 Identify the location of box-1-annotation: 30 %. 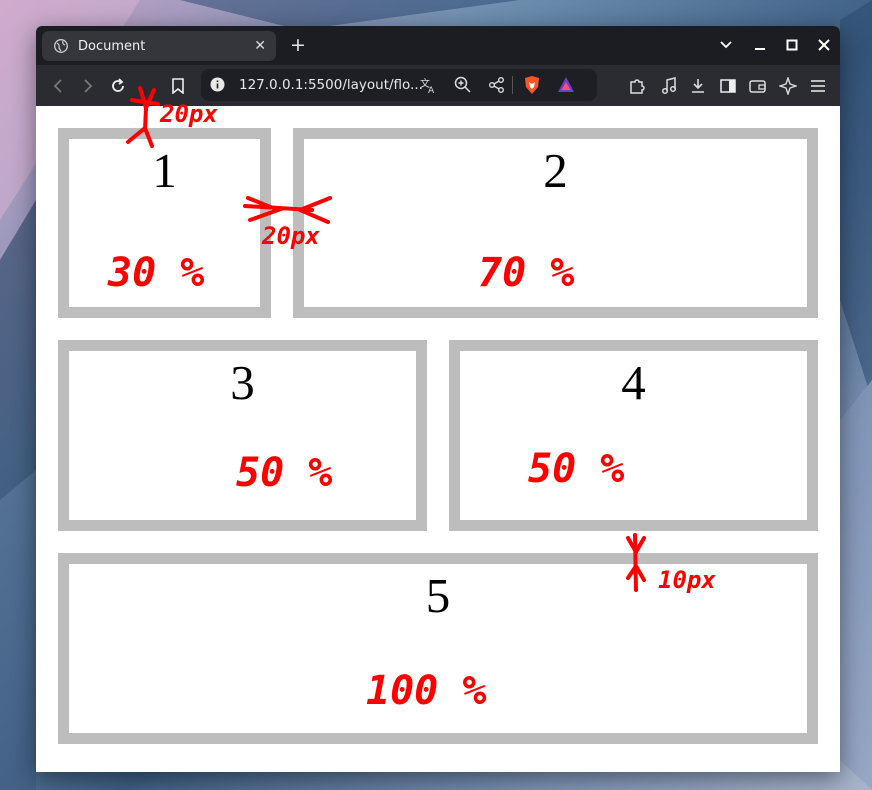
(156, 273).